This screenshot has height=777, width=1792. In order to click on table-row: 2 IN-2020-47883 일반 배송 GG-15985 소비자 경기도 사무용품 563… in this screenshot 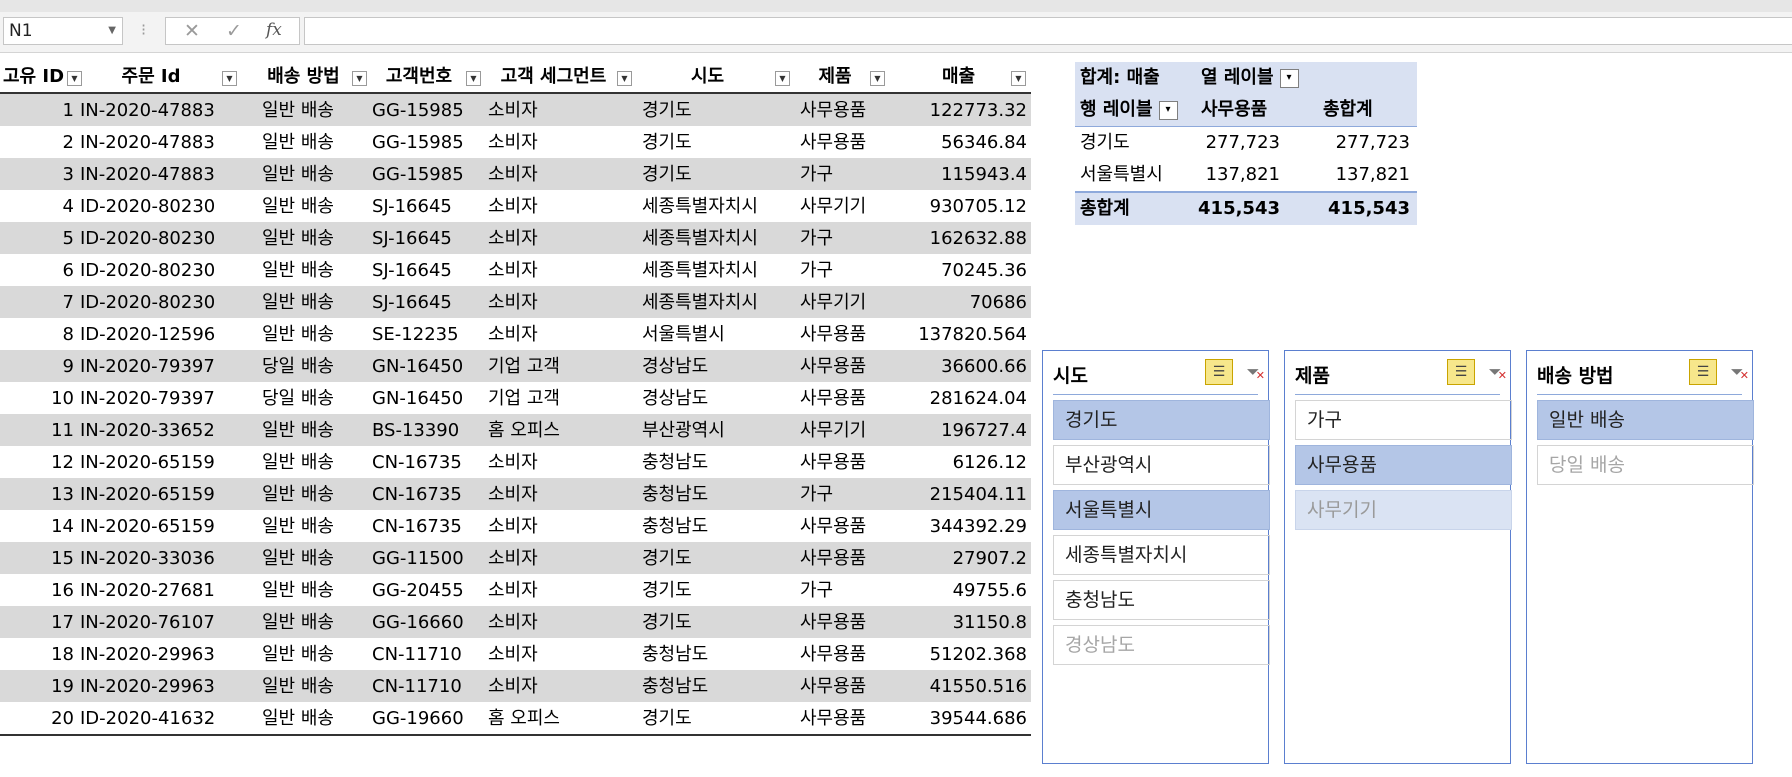, I will do `click(515, 142)`.